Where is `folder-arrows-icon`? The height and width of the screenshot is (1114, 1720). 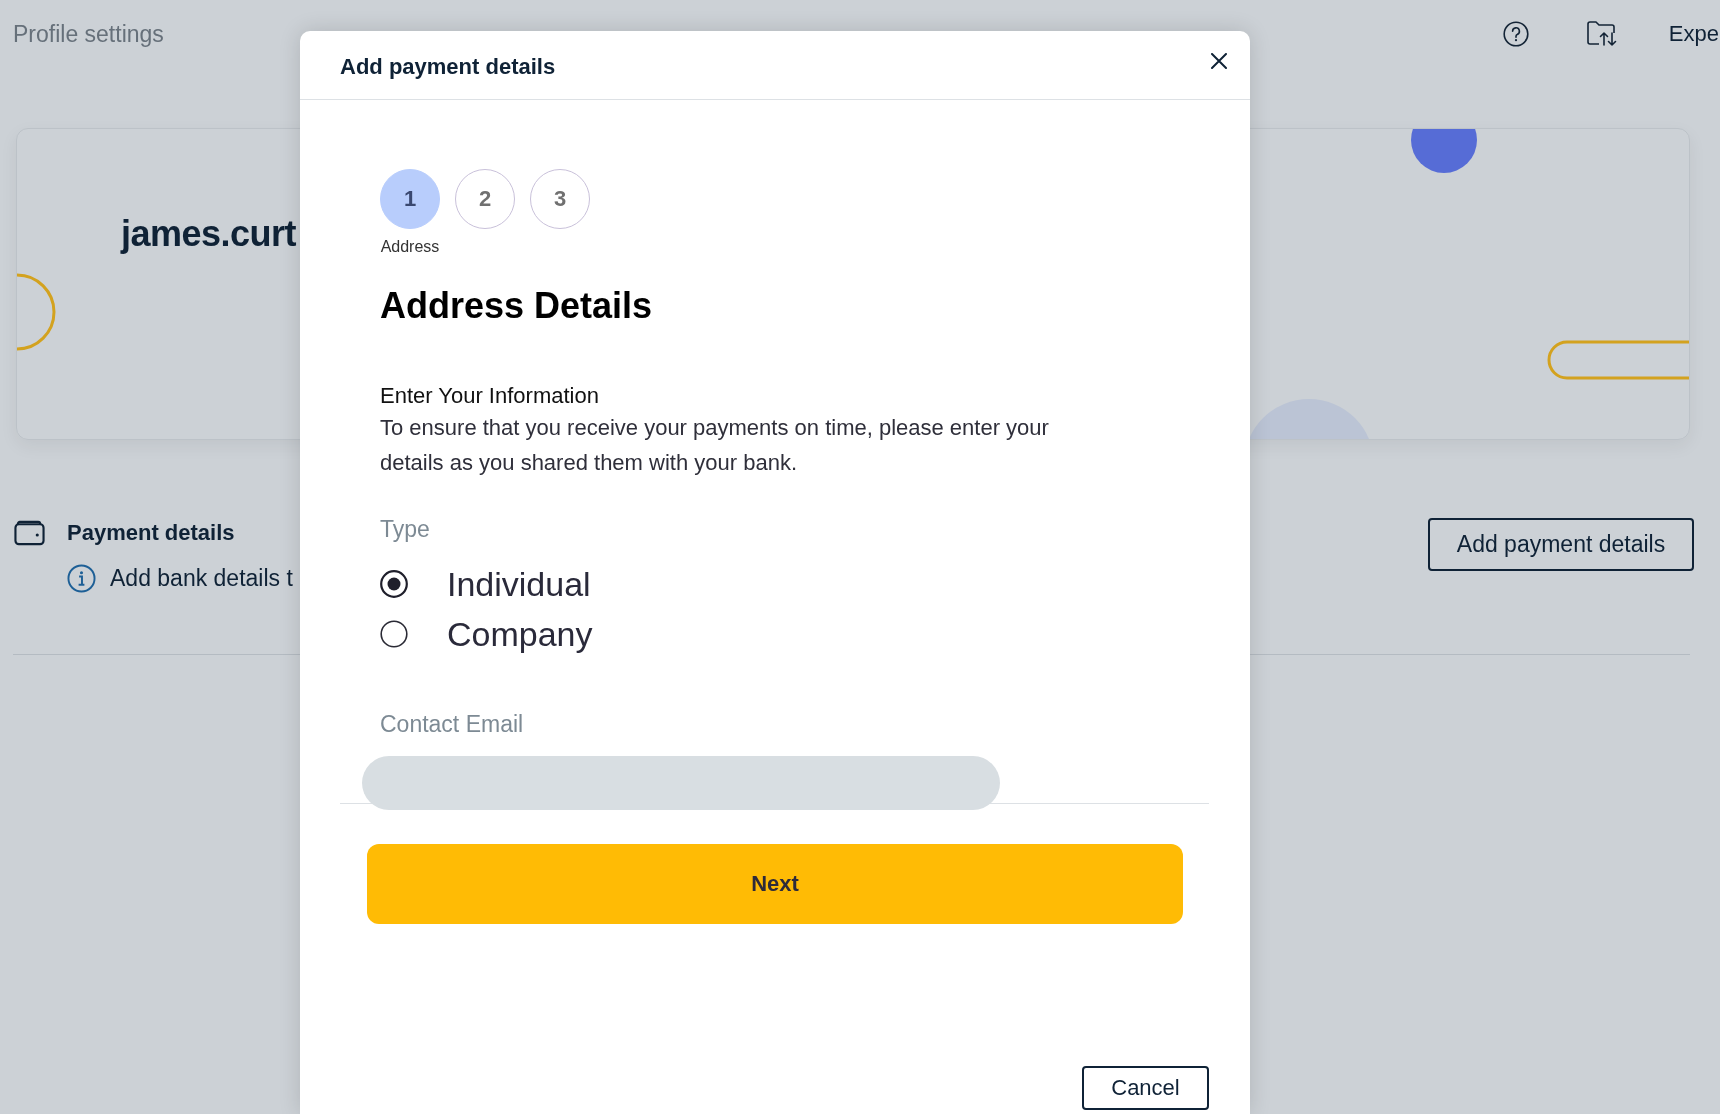 folder-arrows-icon is located at coordinates (1601, 34).